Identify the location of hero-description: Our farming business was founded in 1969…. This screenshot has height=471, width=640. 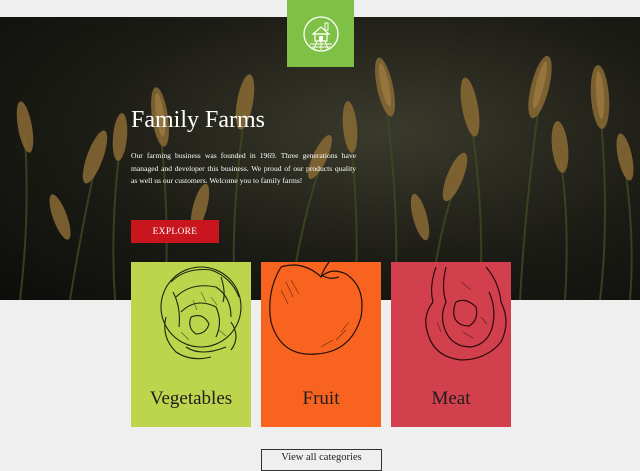
(243, 168).